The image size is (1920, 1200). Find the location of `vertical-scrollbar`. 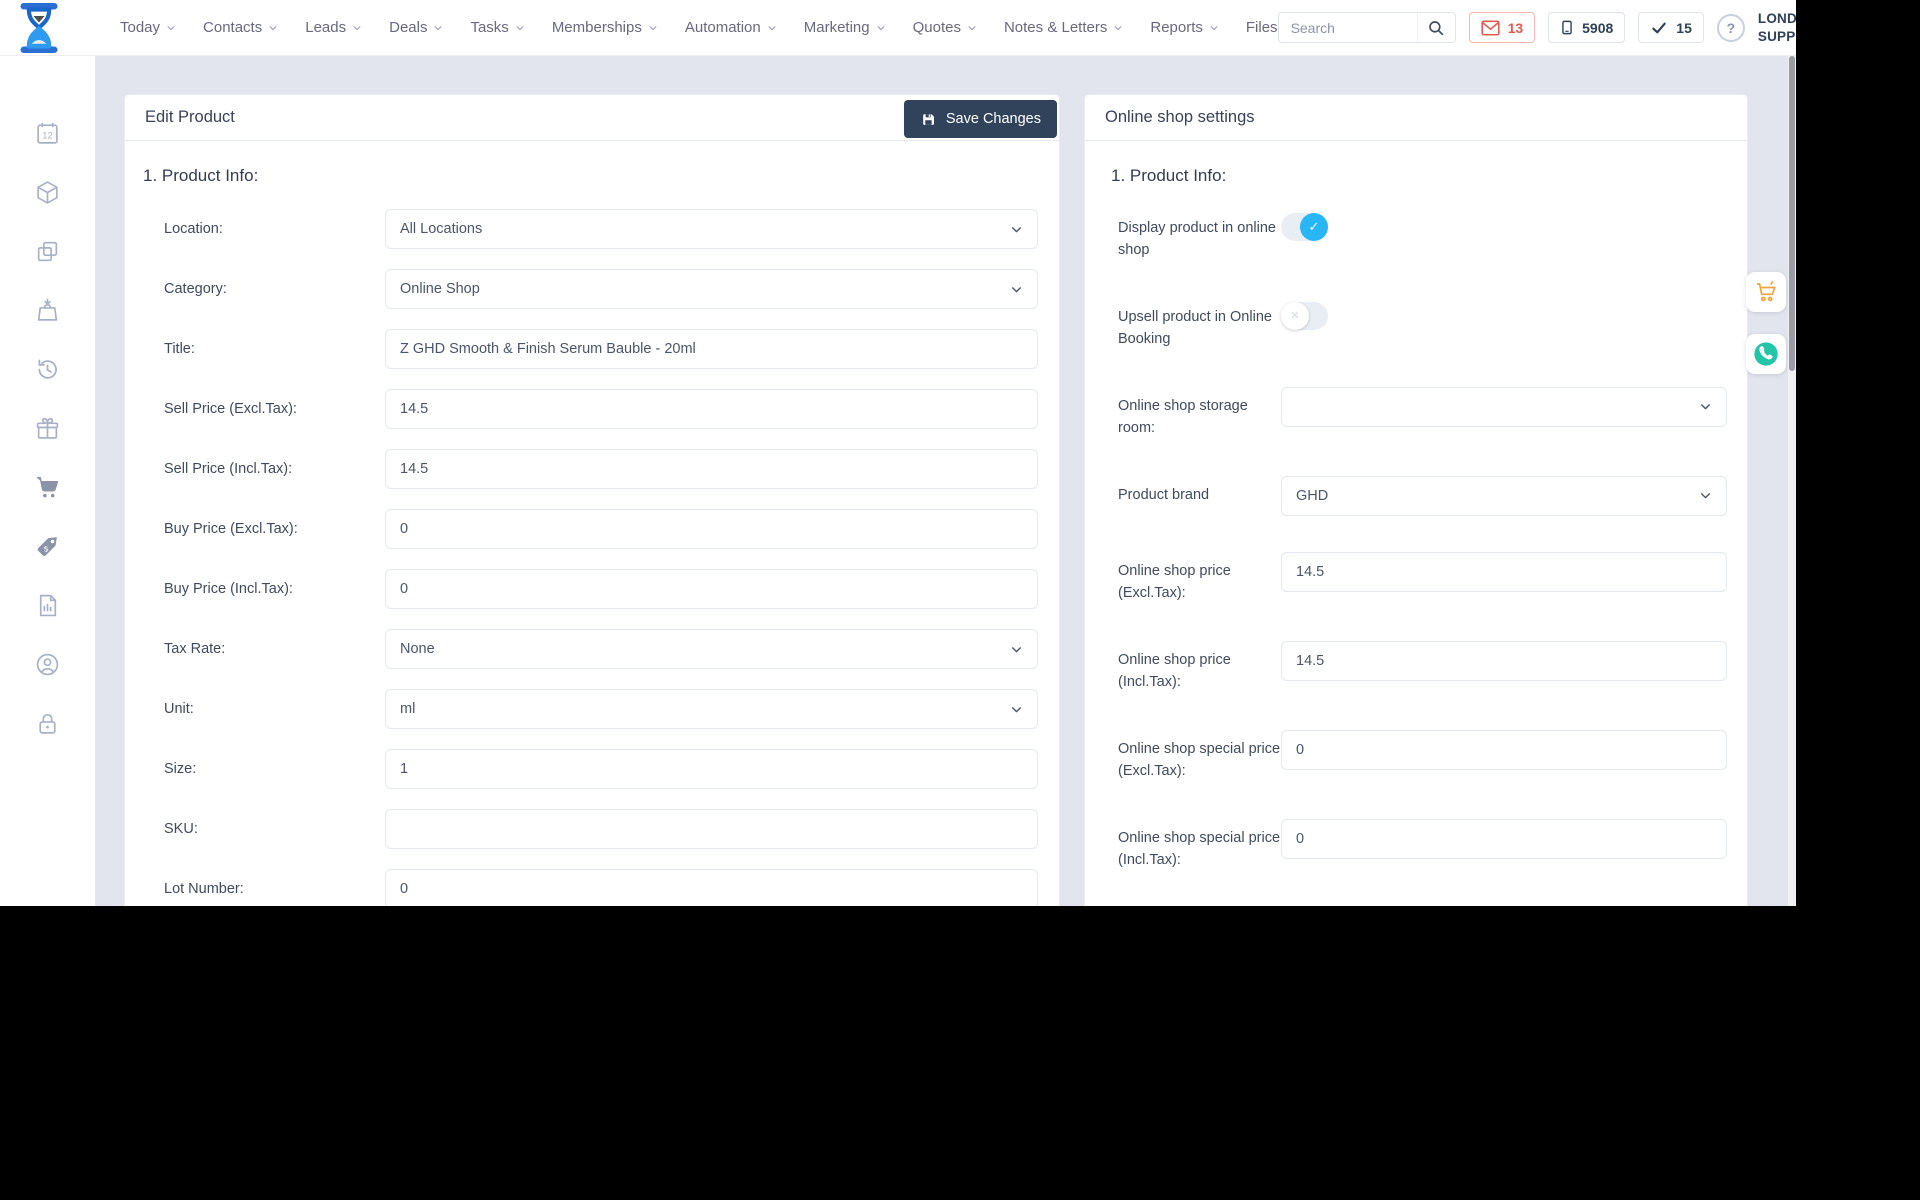

vertical-scrollbar is located at coordinates (1792, 481).